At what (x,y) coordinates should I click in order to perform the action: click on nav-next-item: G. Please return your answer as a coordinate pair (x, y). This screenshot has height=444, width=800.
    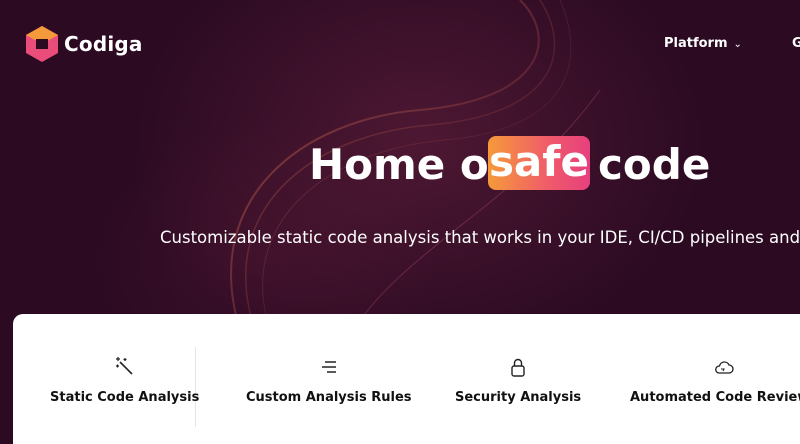
    Looking at the image, I should click on (796, 43).